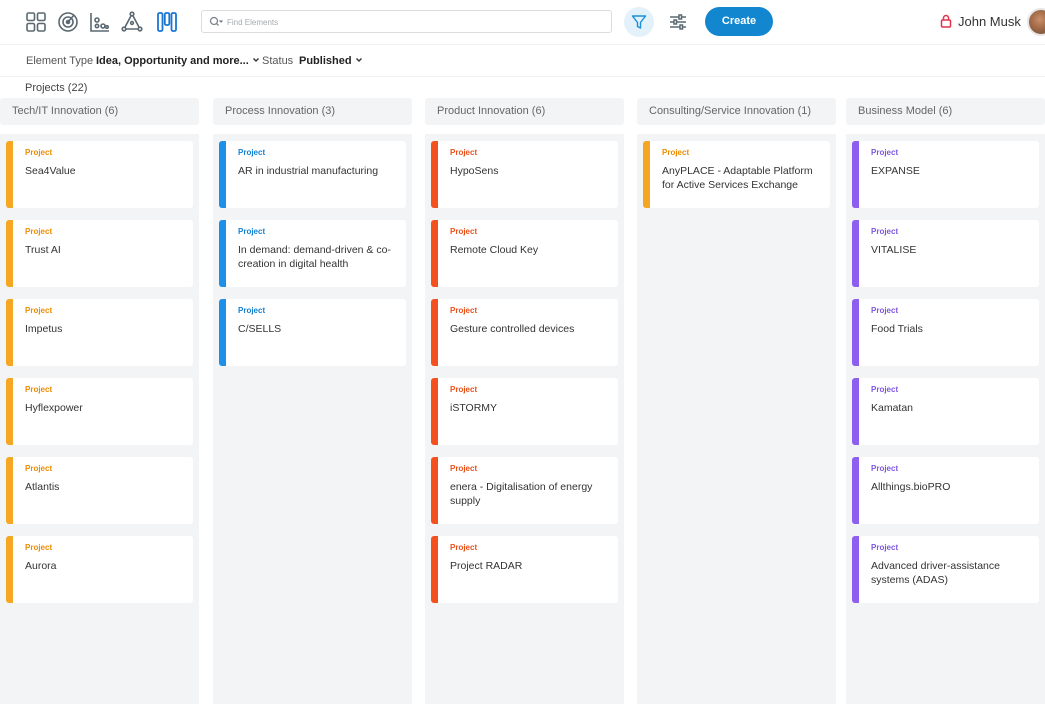  What do you see at coordinates (892, 408) in the screenshot?
I see `card-title: Kamatan` at bounding box center [892, 408].